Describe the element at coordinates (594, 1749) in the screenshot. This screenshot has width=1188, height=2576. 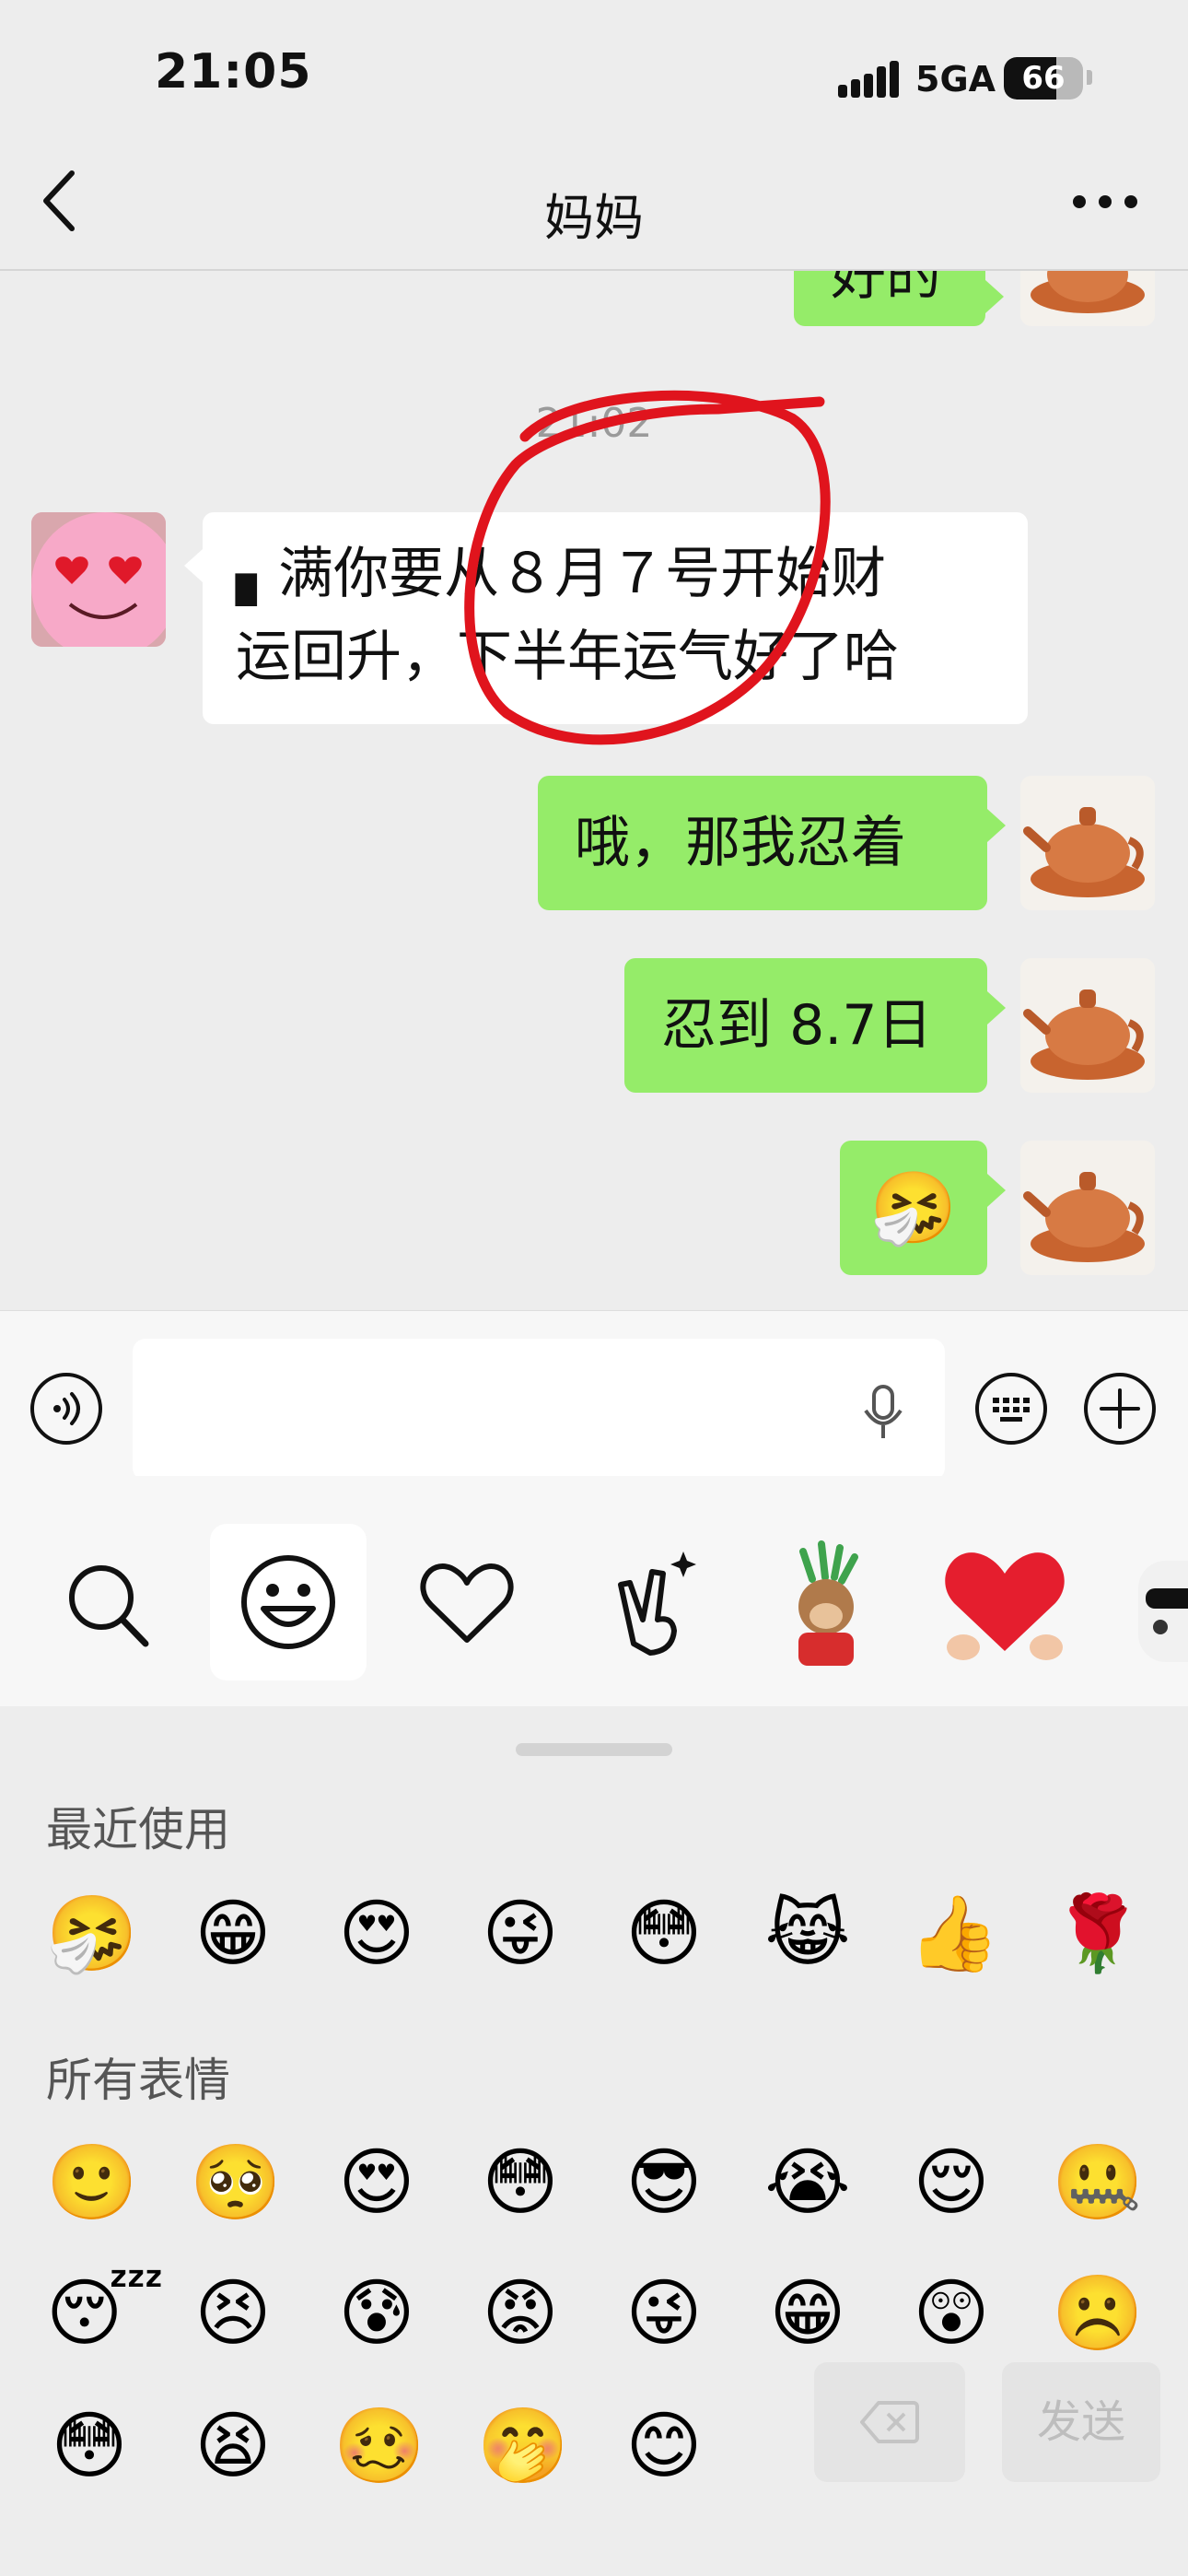
I see `drag-handle` at that location.